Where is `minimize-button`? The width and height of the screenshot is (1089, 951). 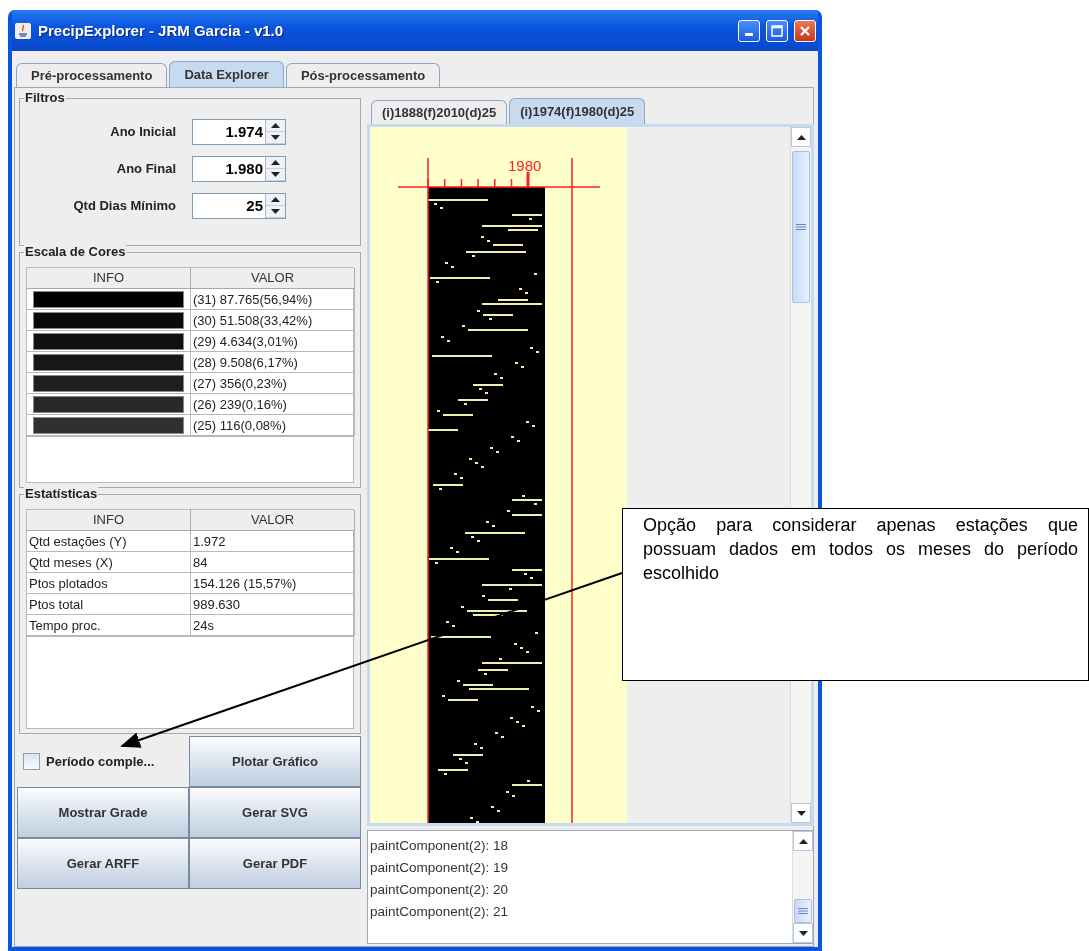
minimize-button is located at coordinates (749, 30).